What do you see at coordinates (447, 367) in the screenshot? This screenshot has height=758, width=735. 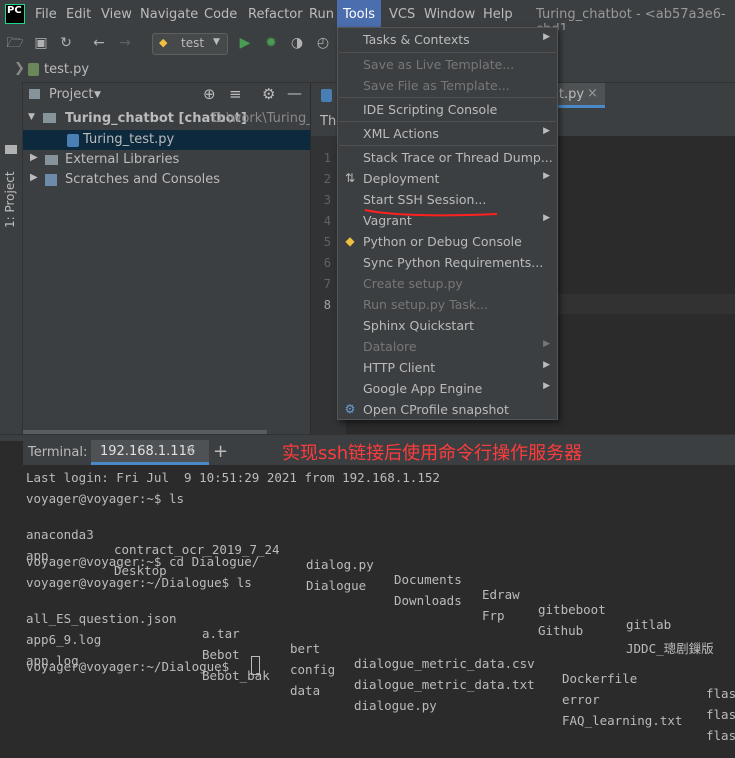 I see `menu-item-http-client: HTTP Client ▶` at bounding box center [447, 367].